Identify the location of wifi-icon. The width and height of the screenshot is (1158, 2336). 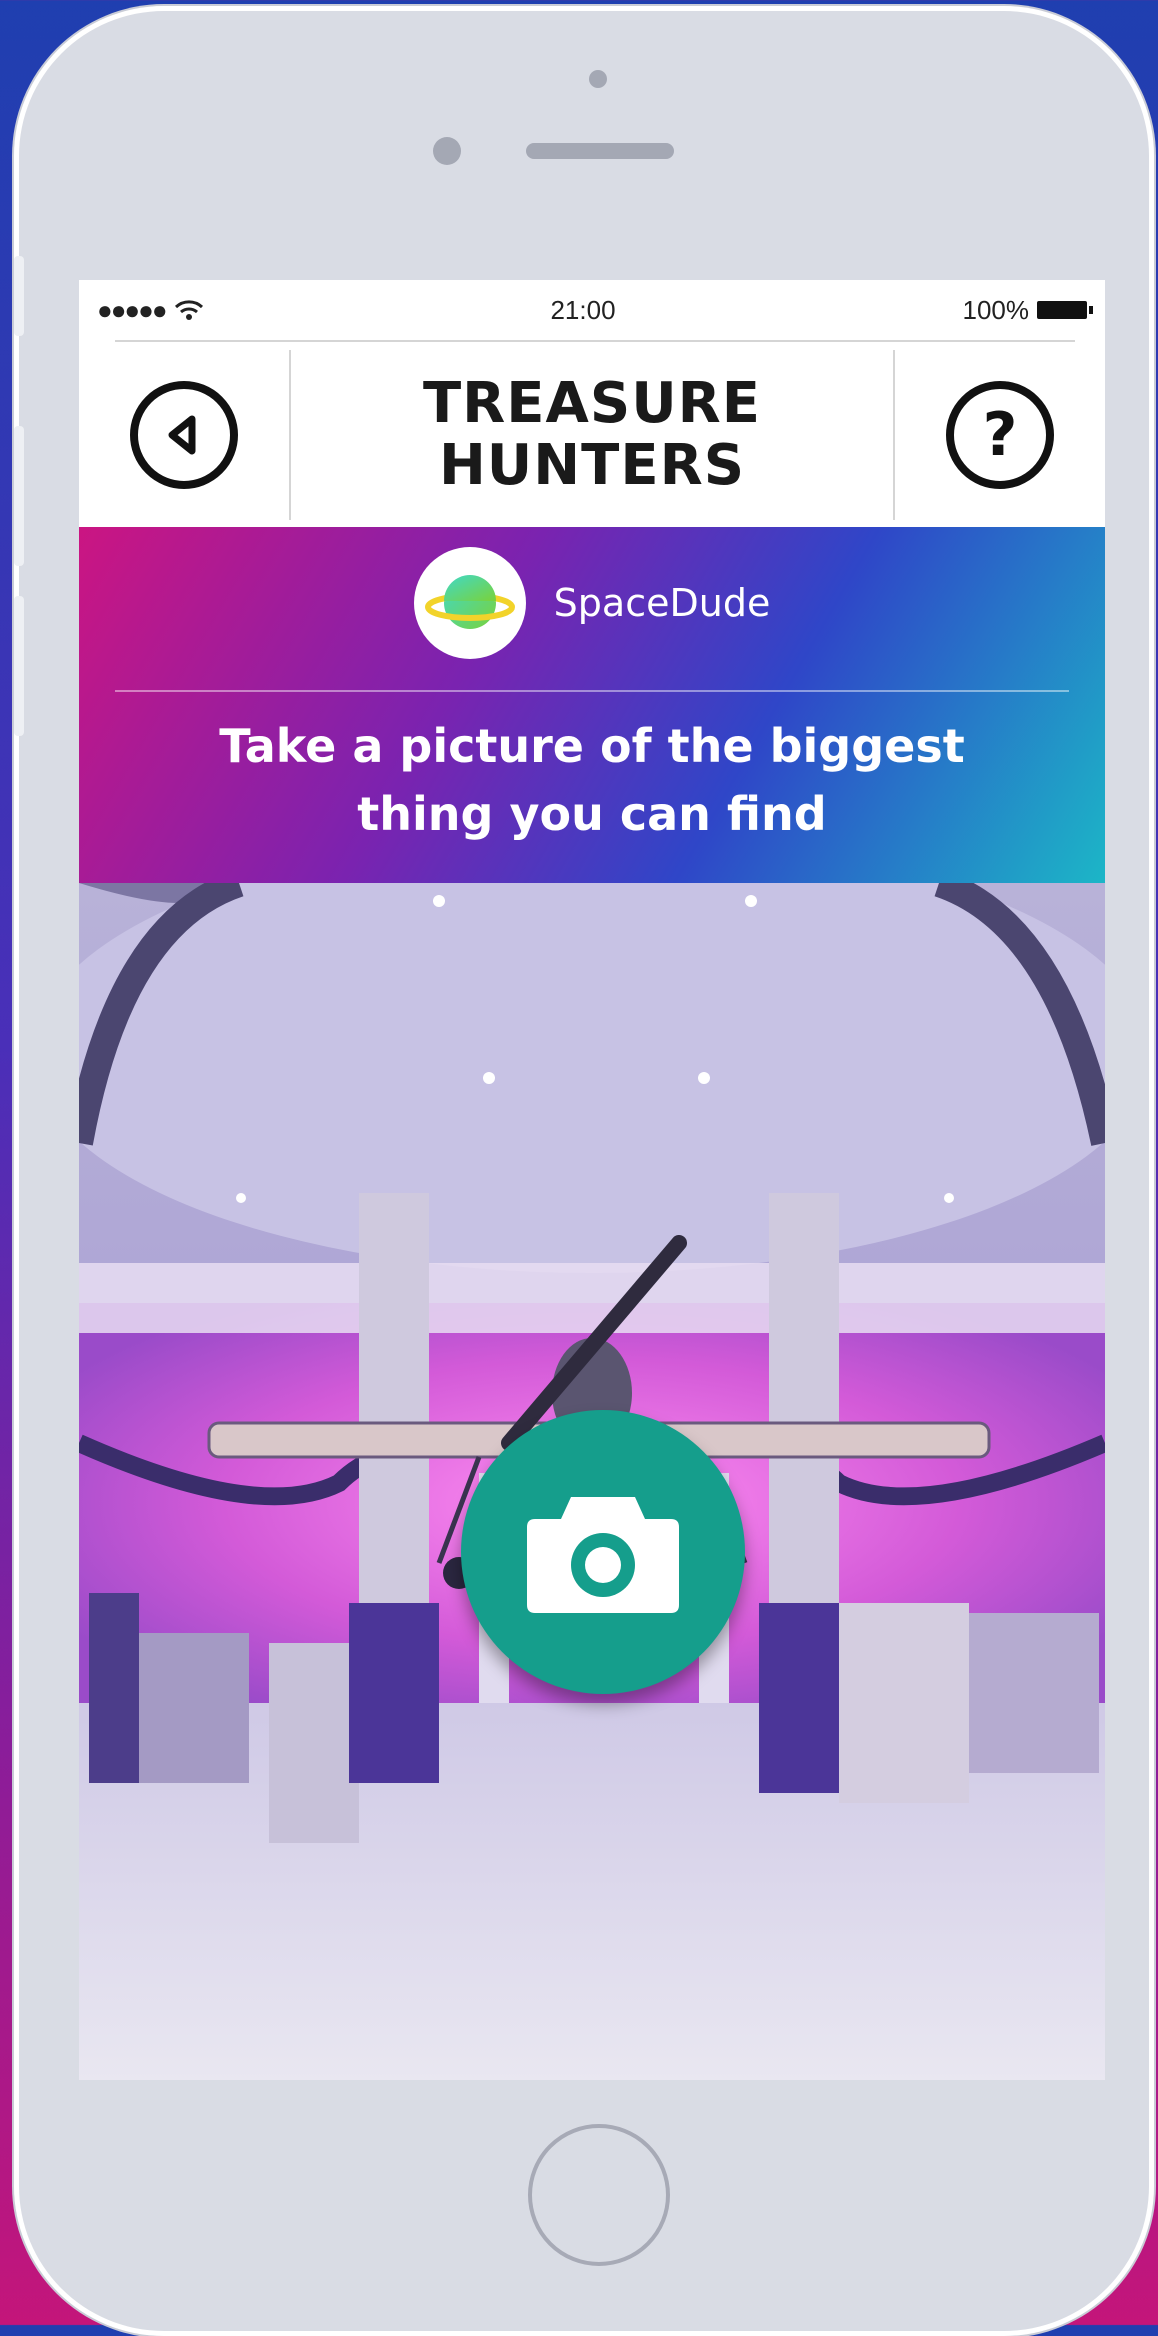
(188, 310).